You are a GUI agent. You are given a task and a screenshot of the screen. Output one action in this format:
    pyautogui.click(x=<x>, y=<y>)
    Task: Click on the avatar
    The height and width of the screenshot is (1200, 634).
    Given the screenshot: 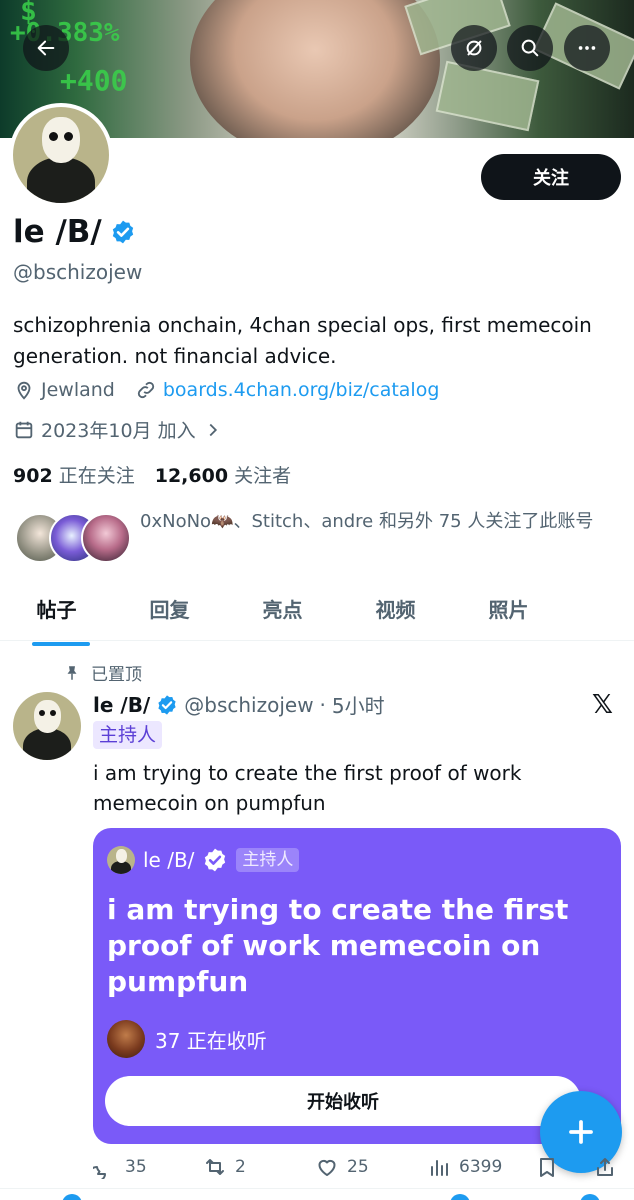 What is the action you would take?
    pyautogui.click(x=106, y=538)
    